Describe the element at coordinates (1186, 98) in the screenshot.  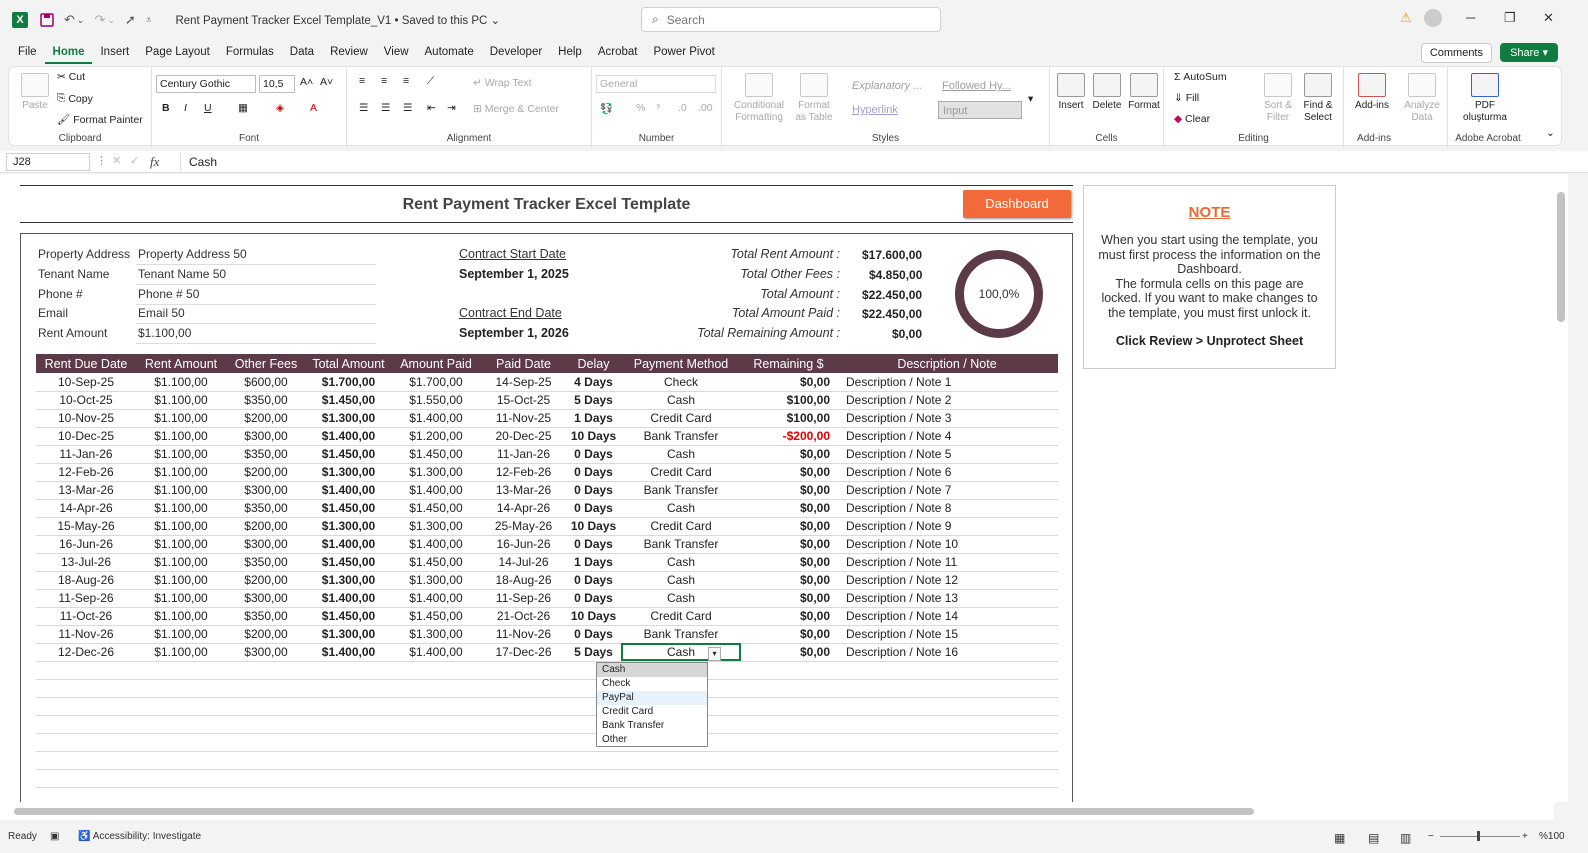
I see `fill-button: ⇓ Fill` at that location.